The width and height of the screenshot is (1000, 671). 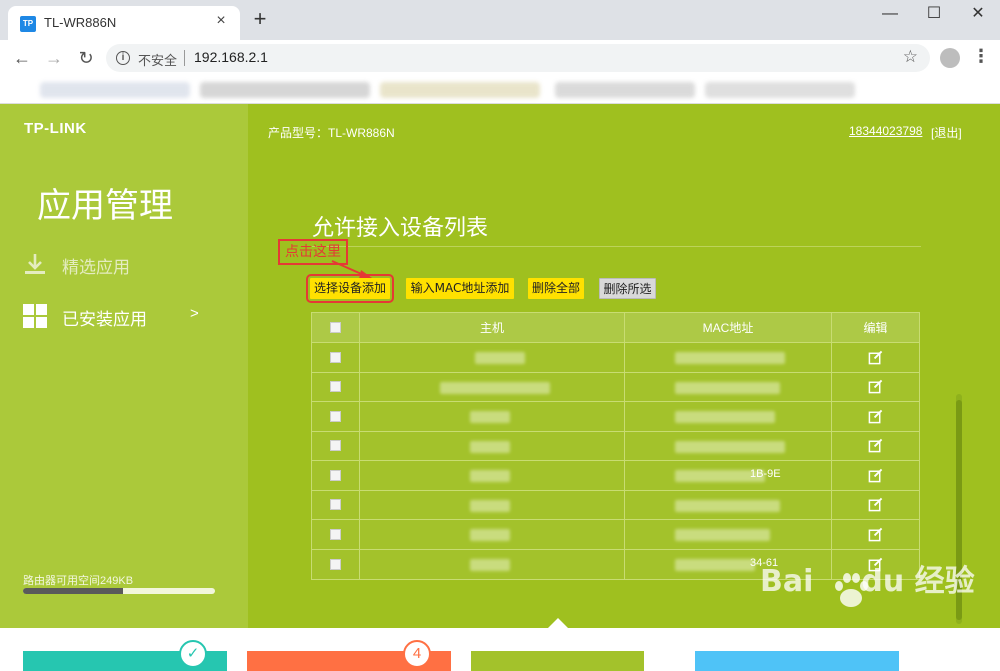 I want to click on sidebar-item-label: 精选应用, so click(x=96, y=268).